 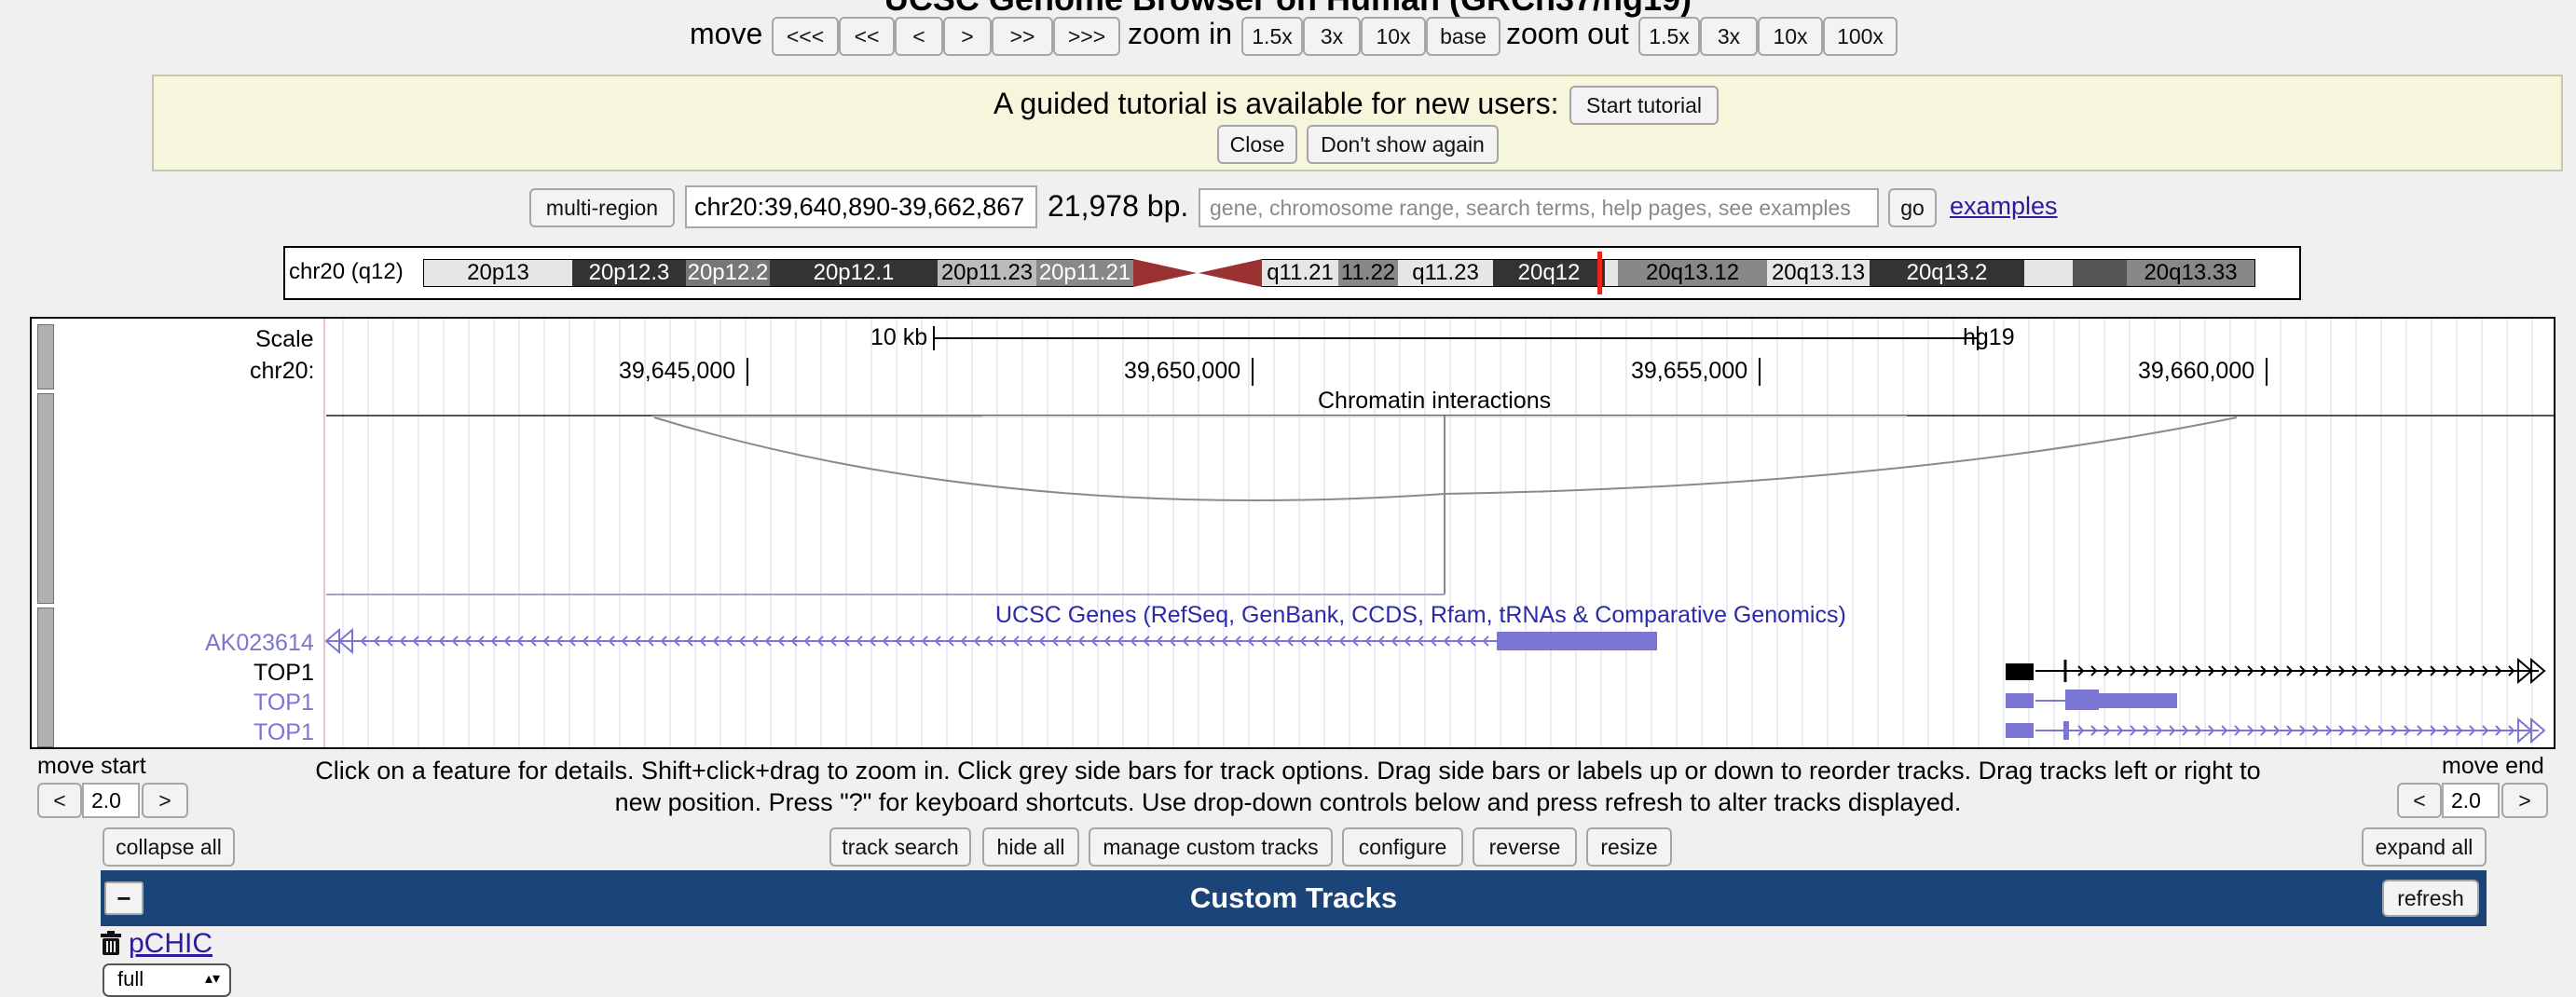 What do you see at coordinates (861, 206) in the screenshot?
I see `position-input: chr20:39,640,890-39,662,867` at bounding box center [861, 206].